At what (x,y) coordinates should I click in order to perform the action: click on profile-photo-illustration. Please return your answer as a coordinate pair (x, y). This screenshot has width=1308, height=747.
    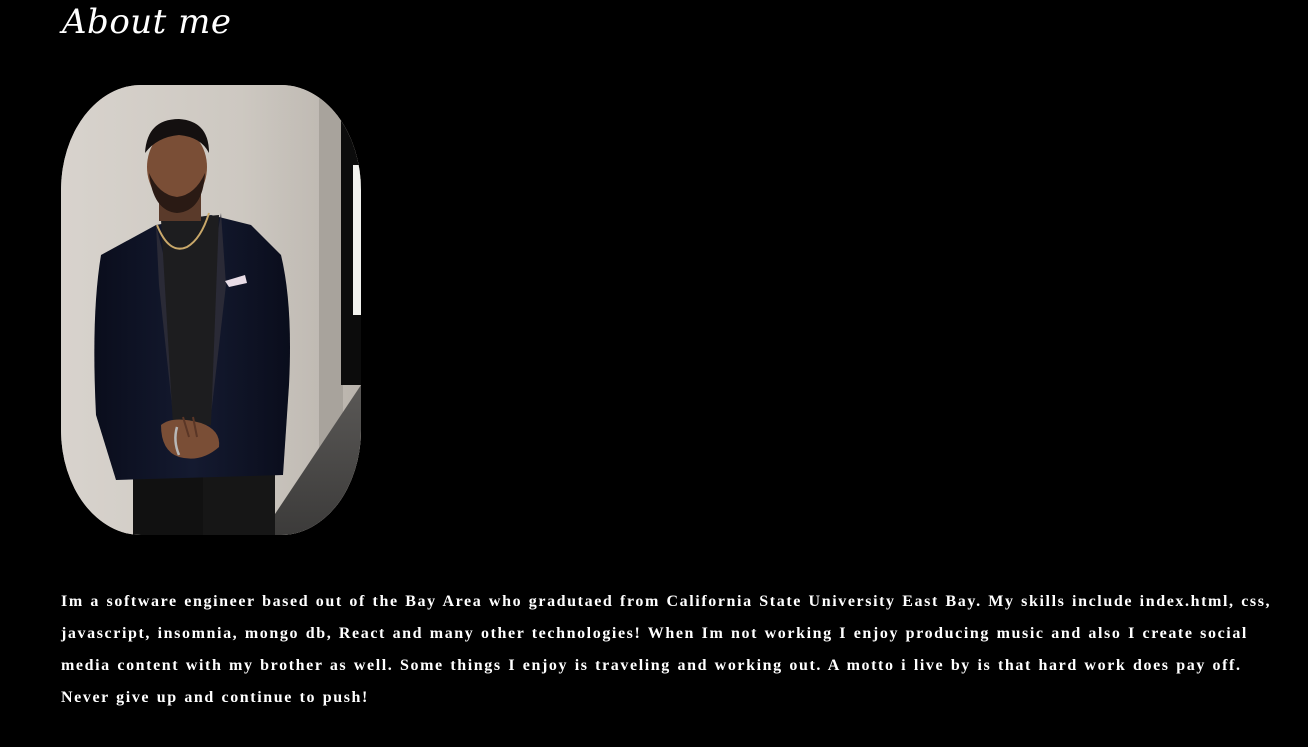
    Looking at the image, I should click on (211, 310).